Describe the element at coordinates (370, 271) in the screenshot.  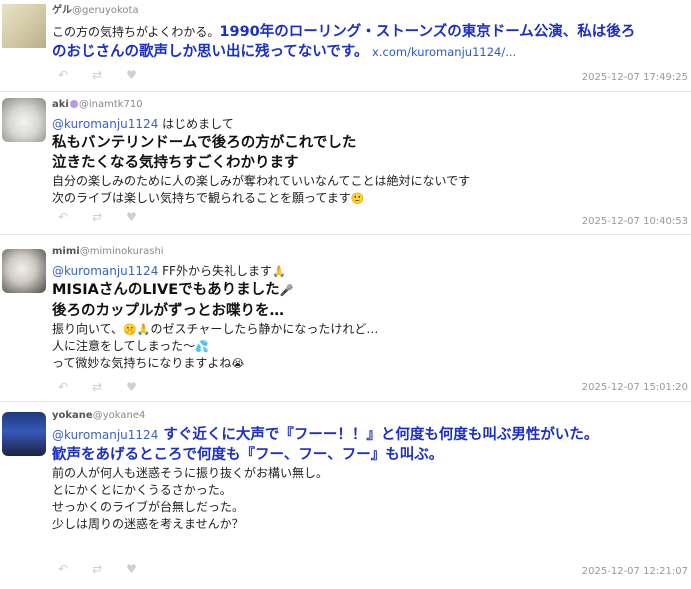
I see `post-line: @kuromanju1124 FF外から失礼します🙏` at that location.